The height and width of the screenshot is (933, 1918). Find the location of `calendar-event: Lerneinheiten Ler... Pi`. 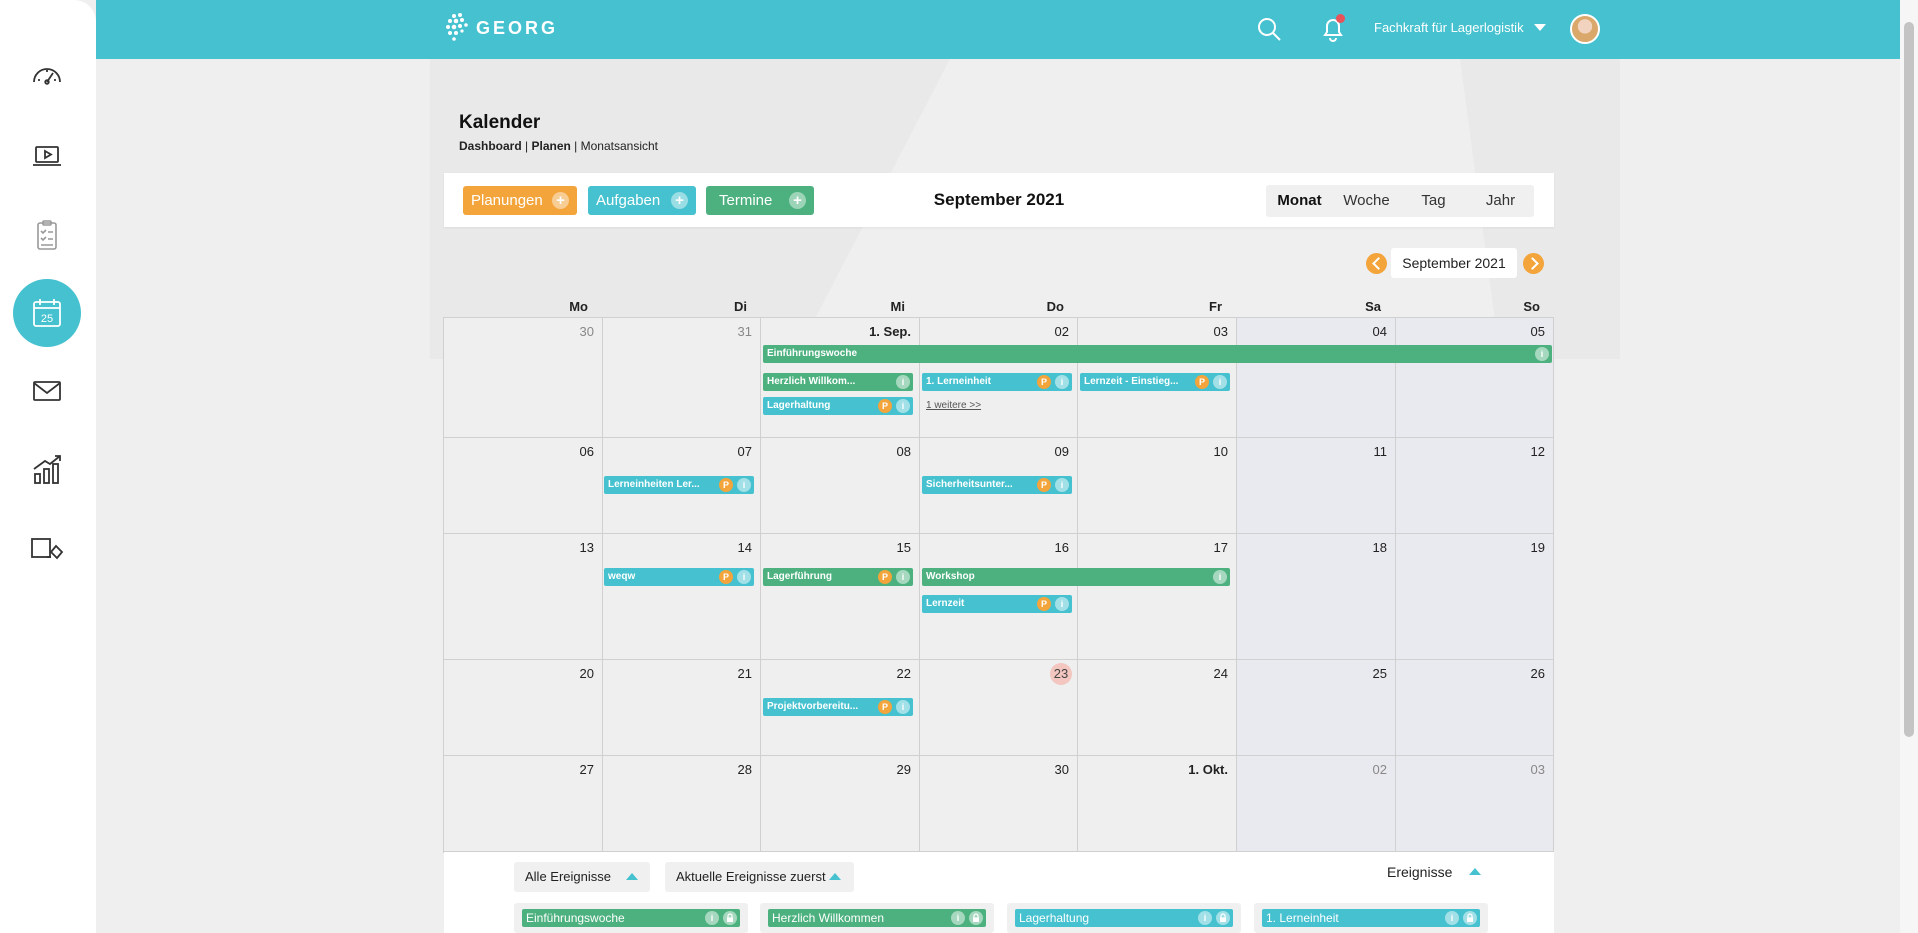

calendar-event: Lerneinheiten Ler... Pi is located at coordinates (679, 485).